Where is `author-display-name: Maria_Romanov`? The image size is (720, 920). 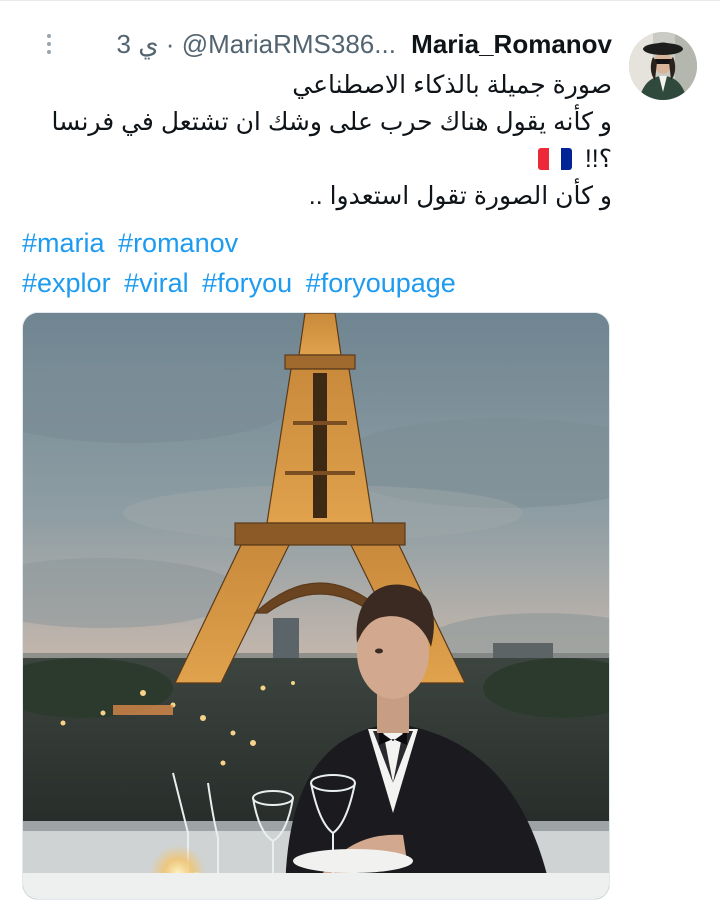 author-display-name: Maria_Romanov is located at coordinates (511, 44).